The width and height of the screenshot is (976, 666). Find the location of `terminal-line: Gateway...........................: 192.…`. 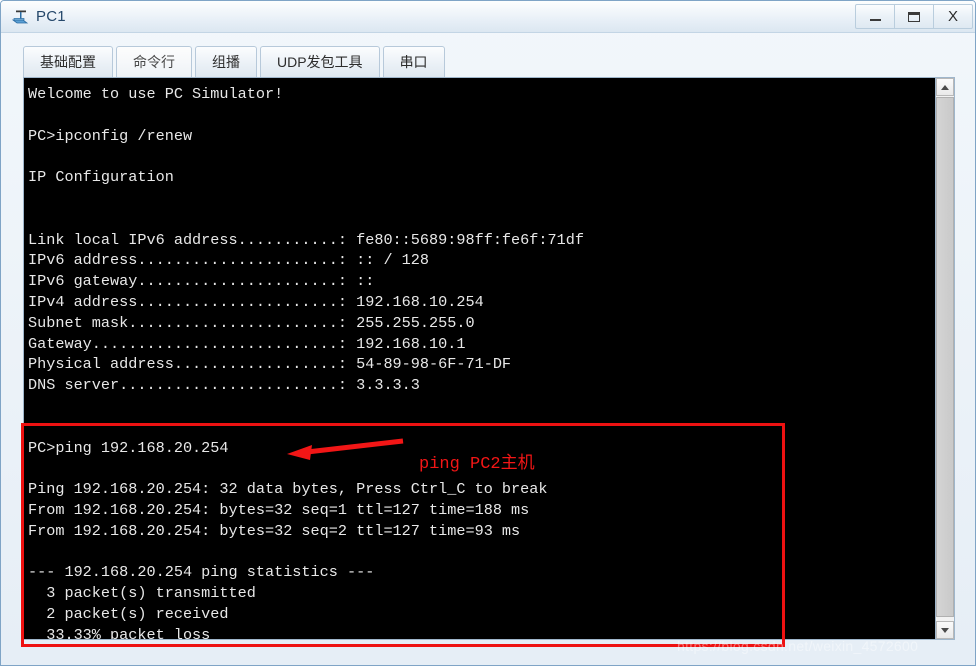

terminal-line: Gateway...........................: 192.… is located at coordinates (247, 343).